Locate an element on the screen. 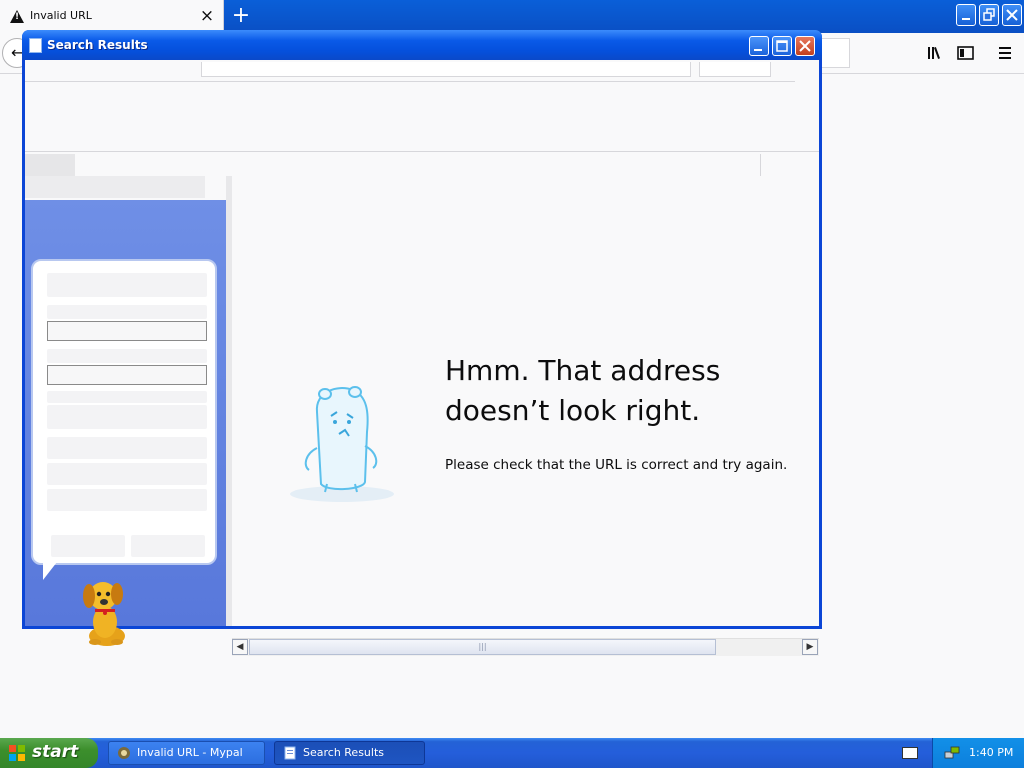  window-minimize-button is located at coordinates (759, 46).